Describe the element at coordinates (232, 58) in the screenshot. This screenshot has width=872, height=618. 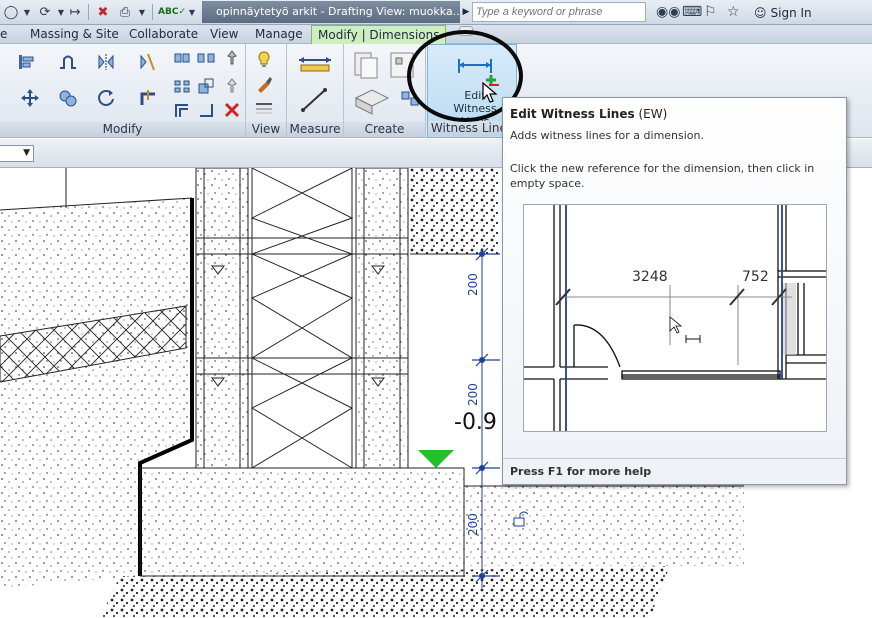
I see `pin-icon` at that location.